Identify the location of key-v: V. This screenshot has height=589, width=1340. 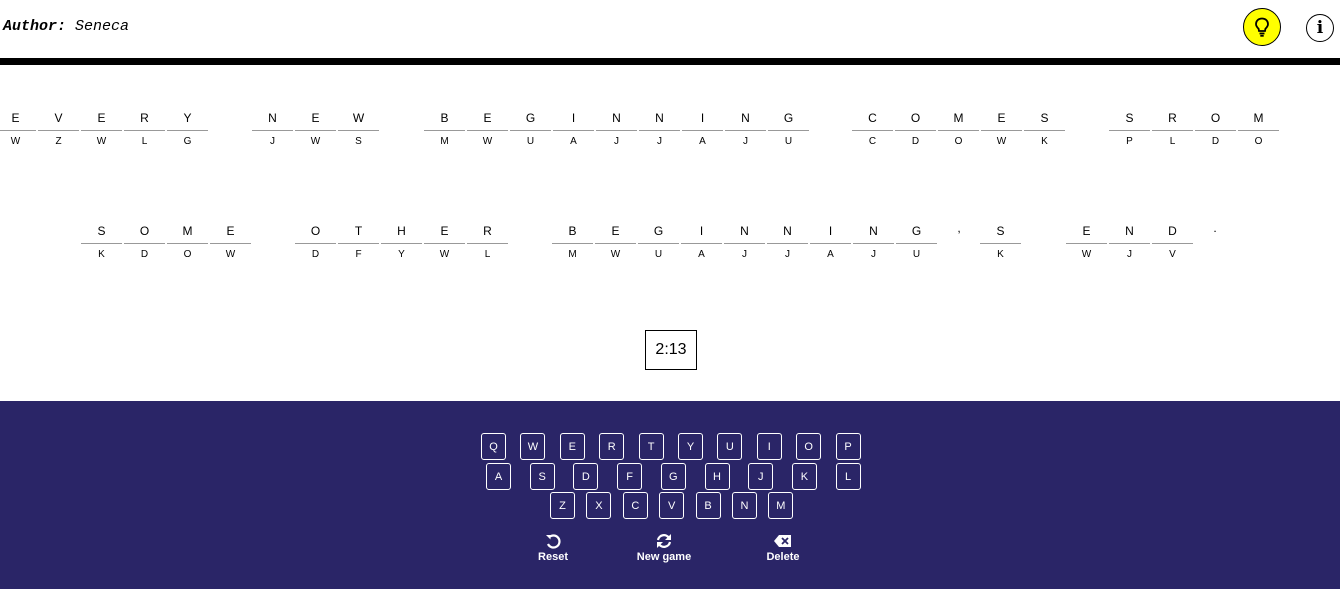
(672, 505).